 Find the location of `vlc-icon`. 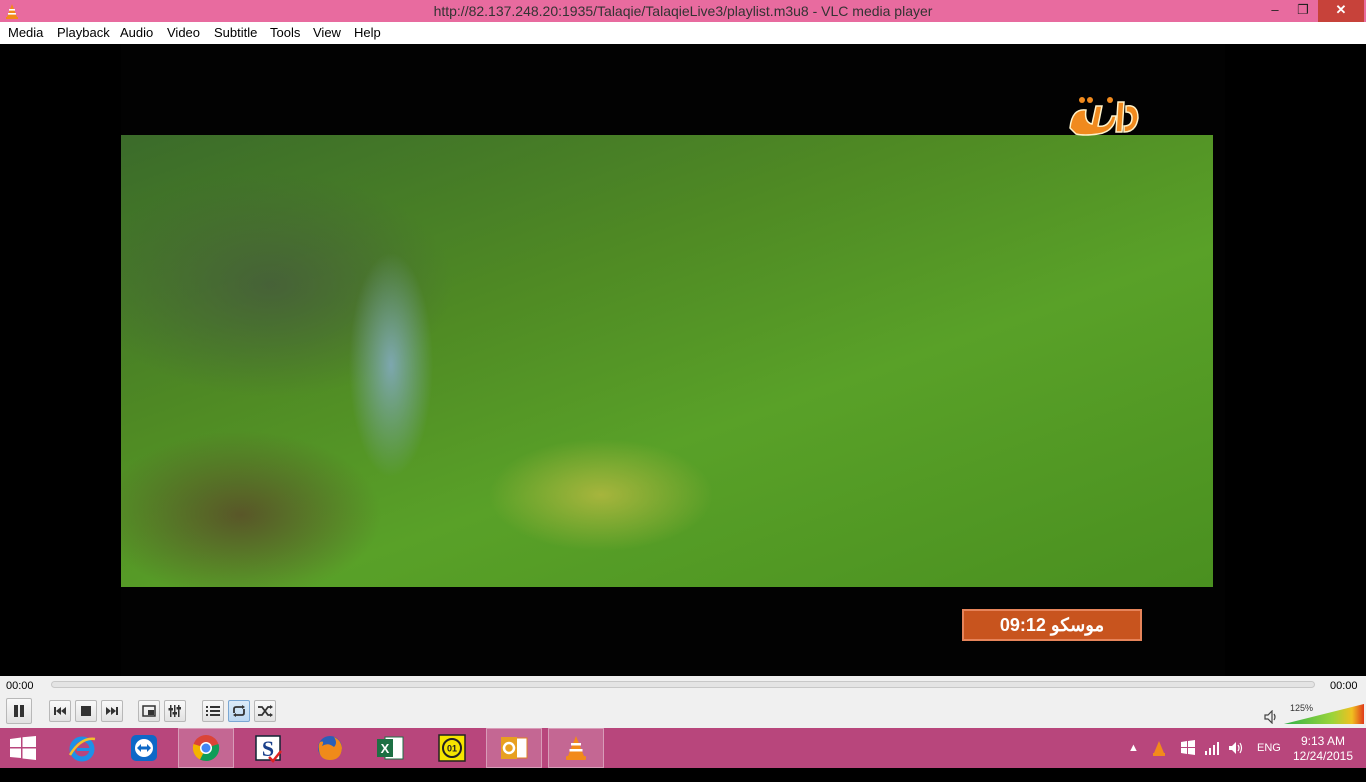

vlc-icon is located at coordinates (576, 748).